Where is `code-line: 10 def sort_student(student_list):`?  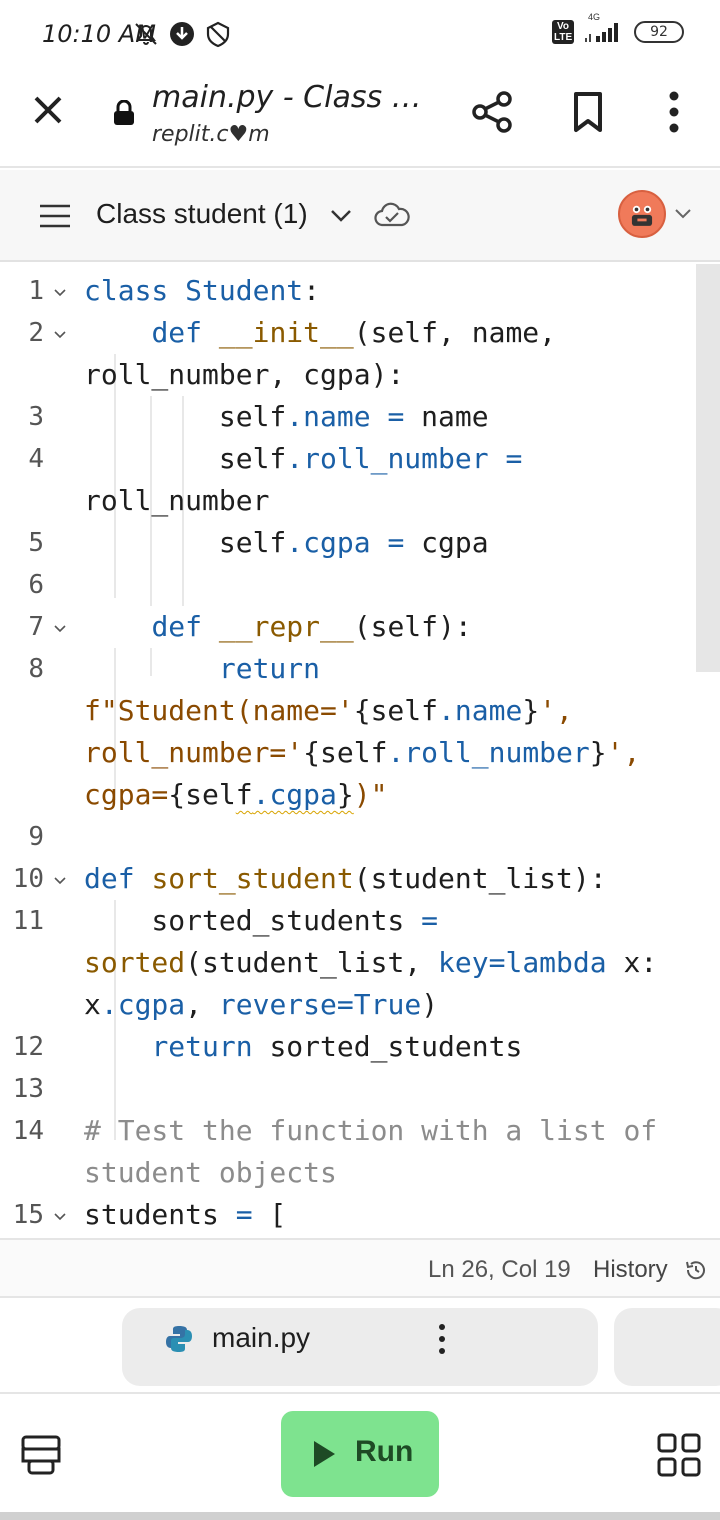
code-line: 10 def sort_student(student_list): is located at coordinates (350, 879).